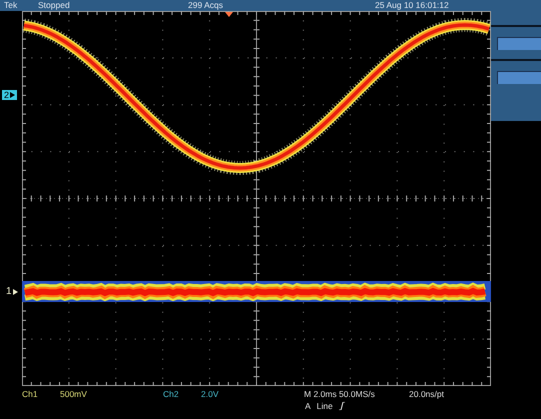 The image size is (541, 419). What do you see at coordinates (205, 5) in the screenshot?
I see `acquisition-count: 299 Acqs` at bounding box center [205, 5].